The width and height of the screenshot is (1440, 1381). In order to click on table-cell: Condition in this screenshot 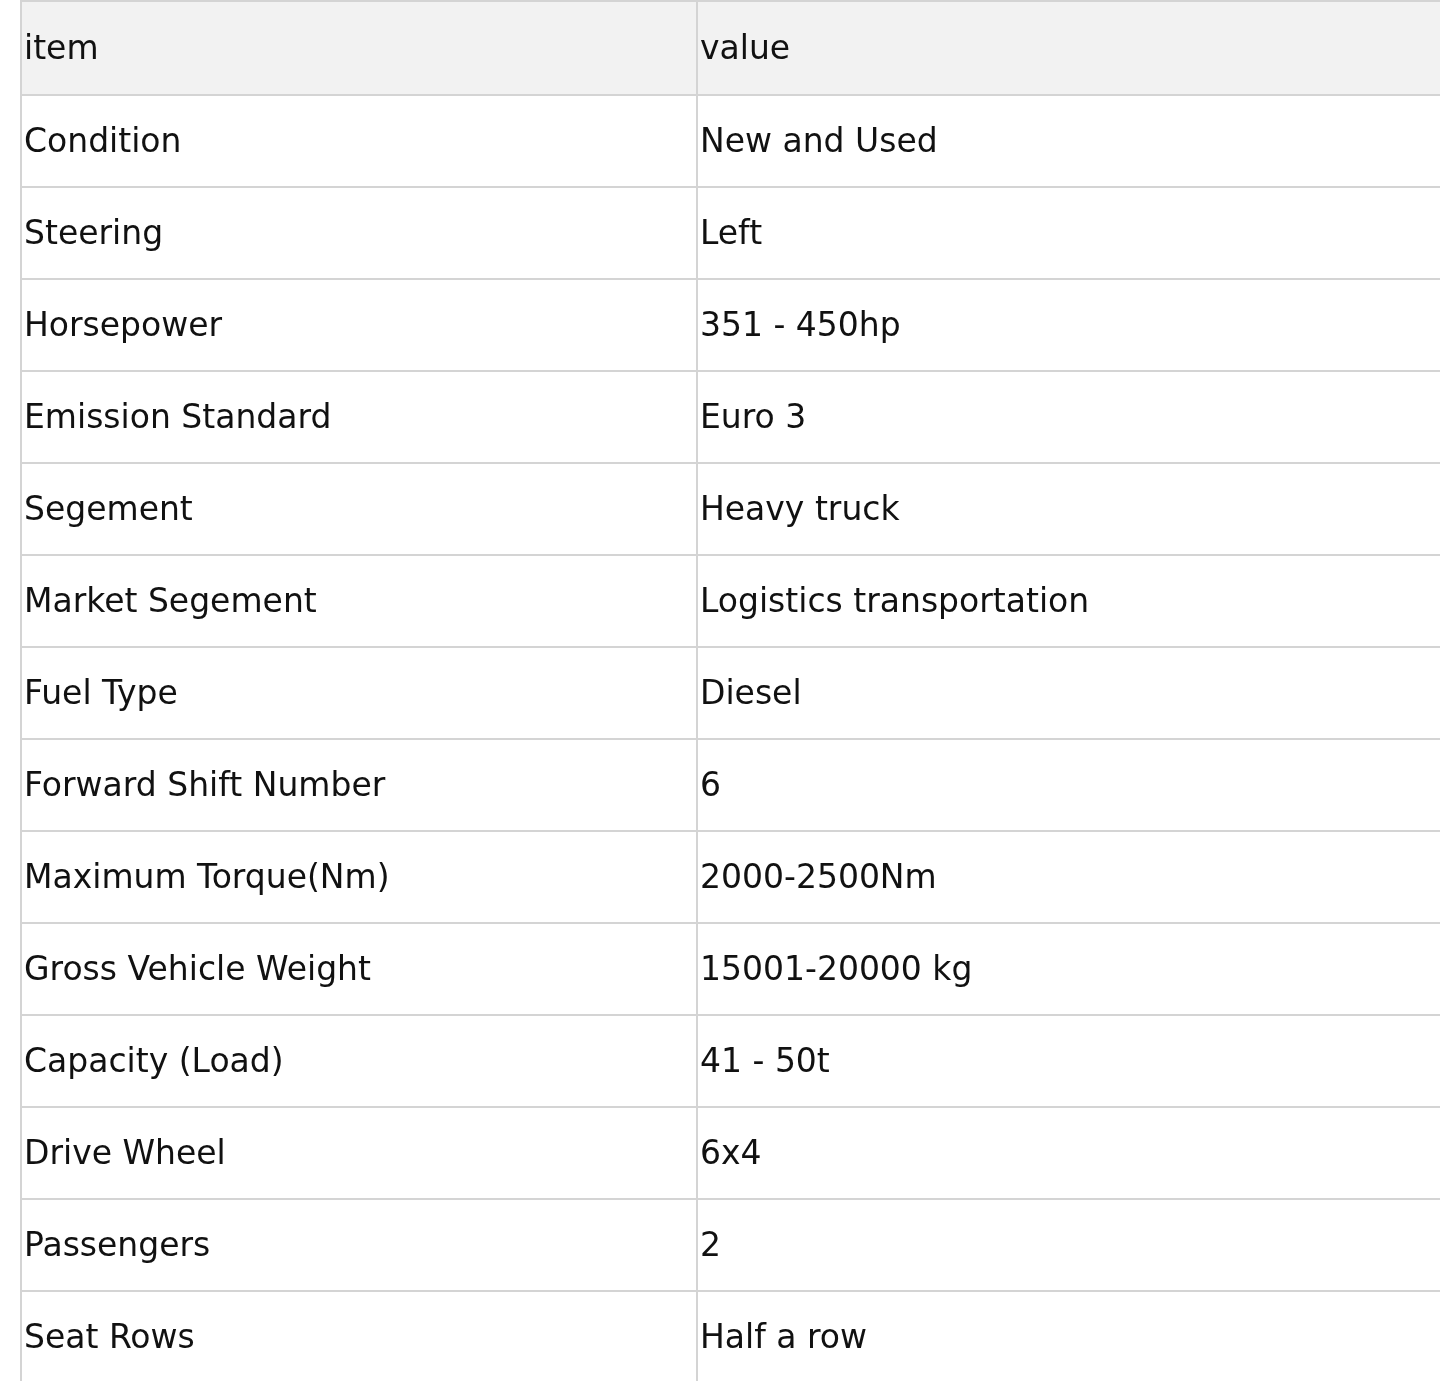, I will do `click(359, 141)`.